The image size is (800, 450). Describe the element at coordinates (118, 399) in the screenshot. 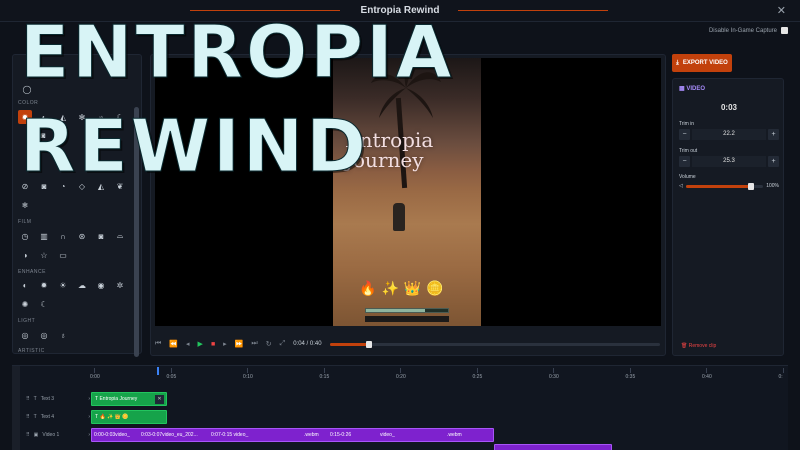

I see `clip-label: Entropia Journey` at that location.